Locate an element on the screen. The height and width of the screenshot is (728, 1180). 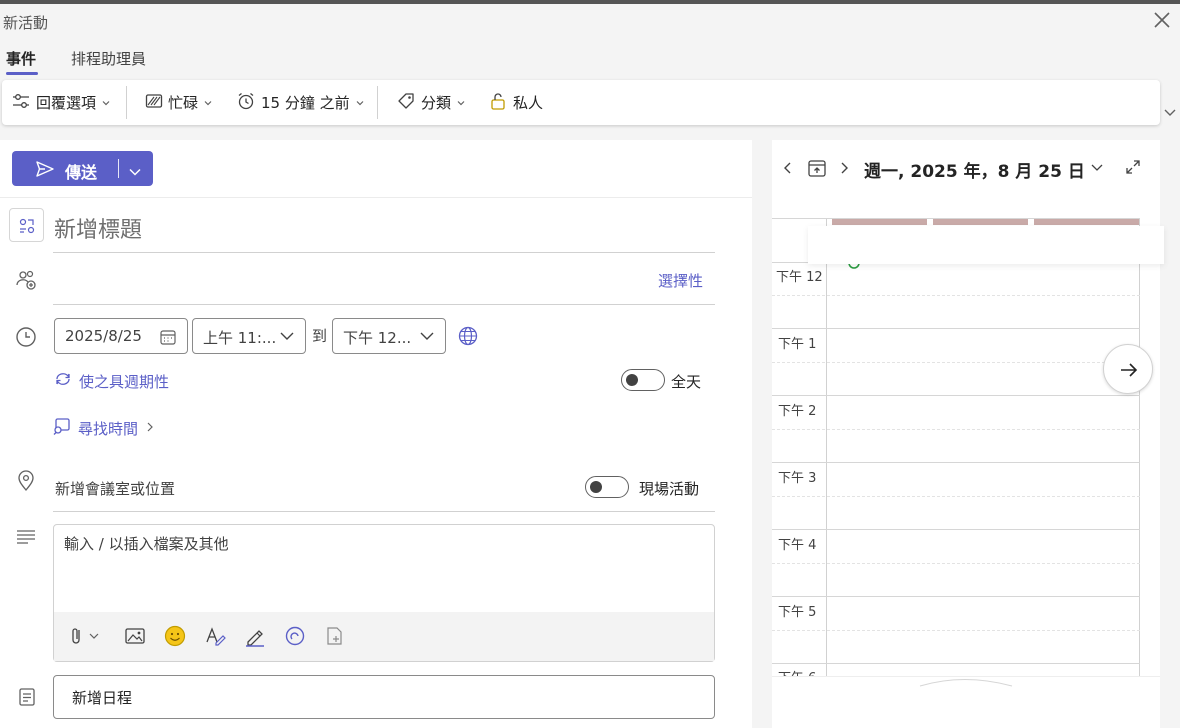
response-options-button: 回覆選項 is located at coordinates (61, 102).